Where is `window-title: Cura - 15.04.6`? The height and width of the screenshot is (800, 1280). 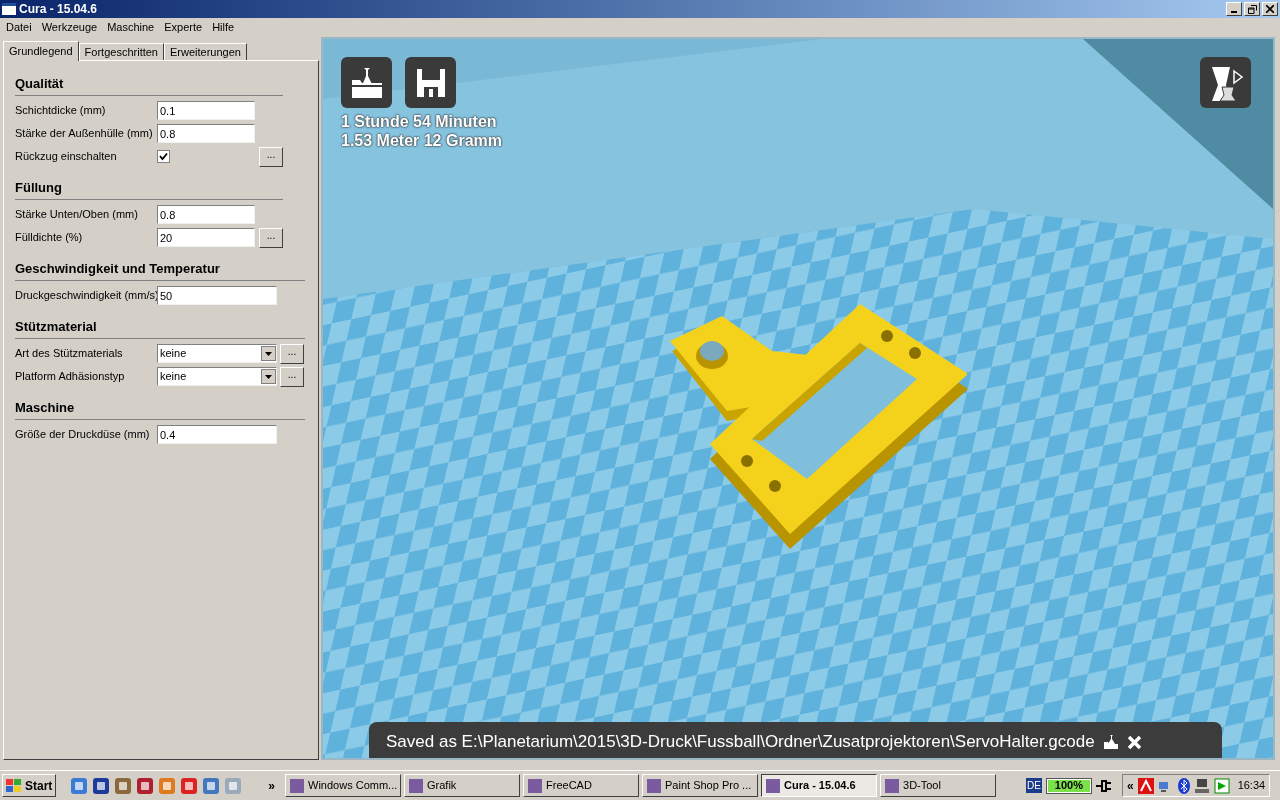 window-title: Cura - 15.04.6 is located at coordinates (58, 9).